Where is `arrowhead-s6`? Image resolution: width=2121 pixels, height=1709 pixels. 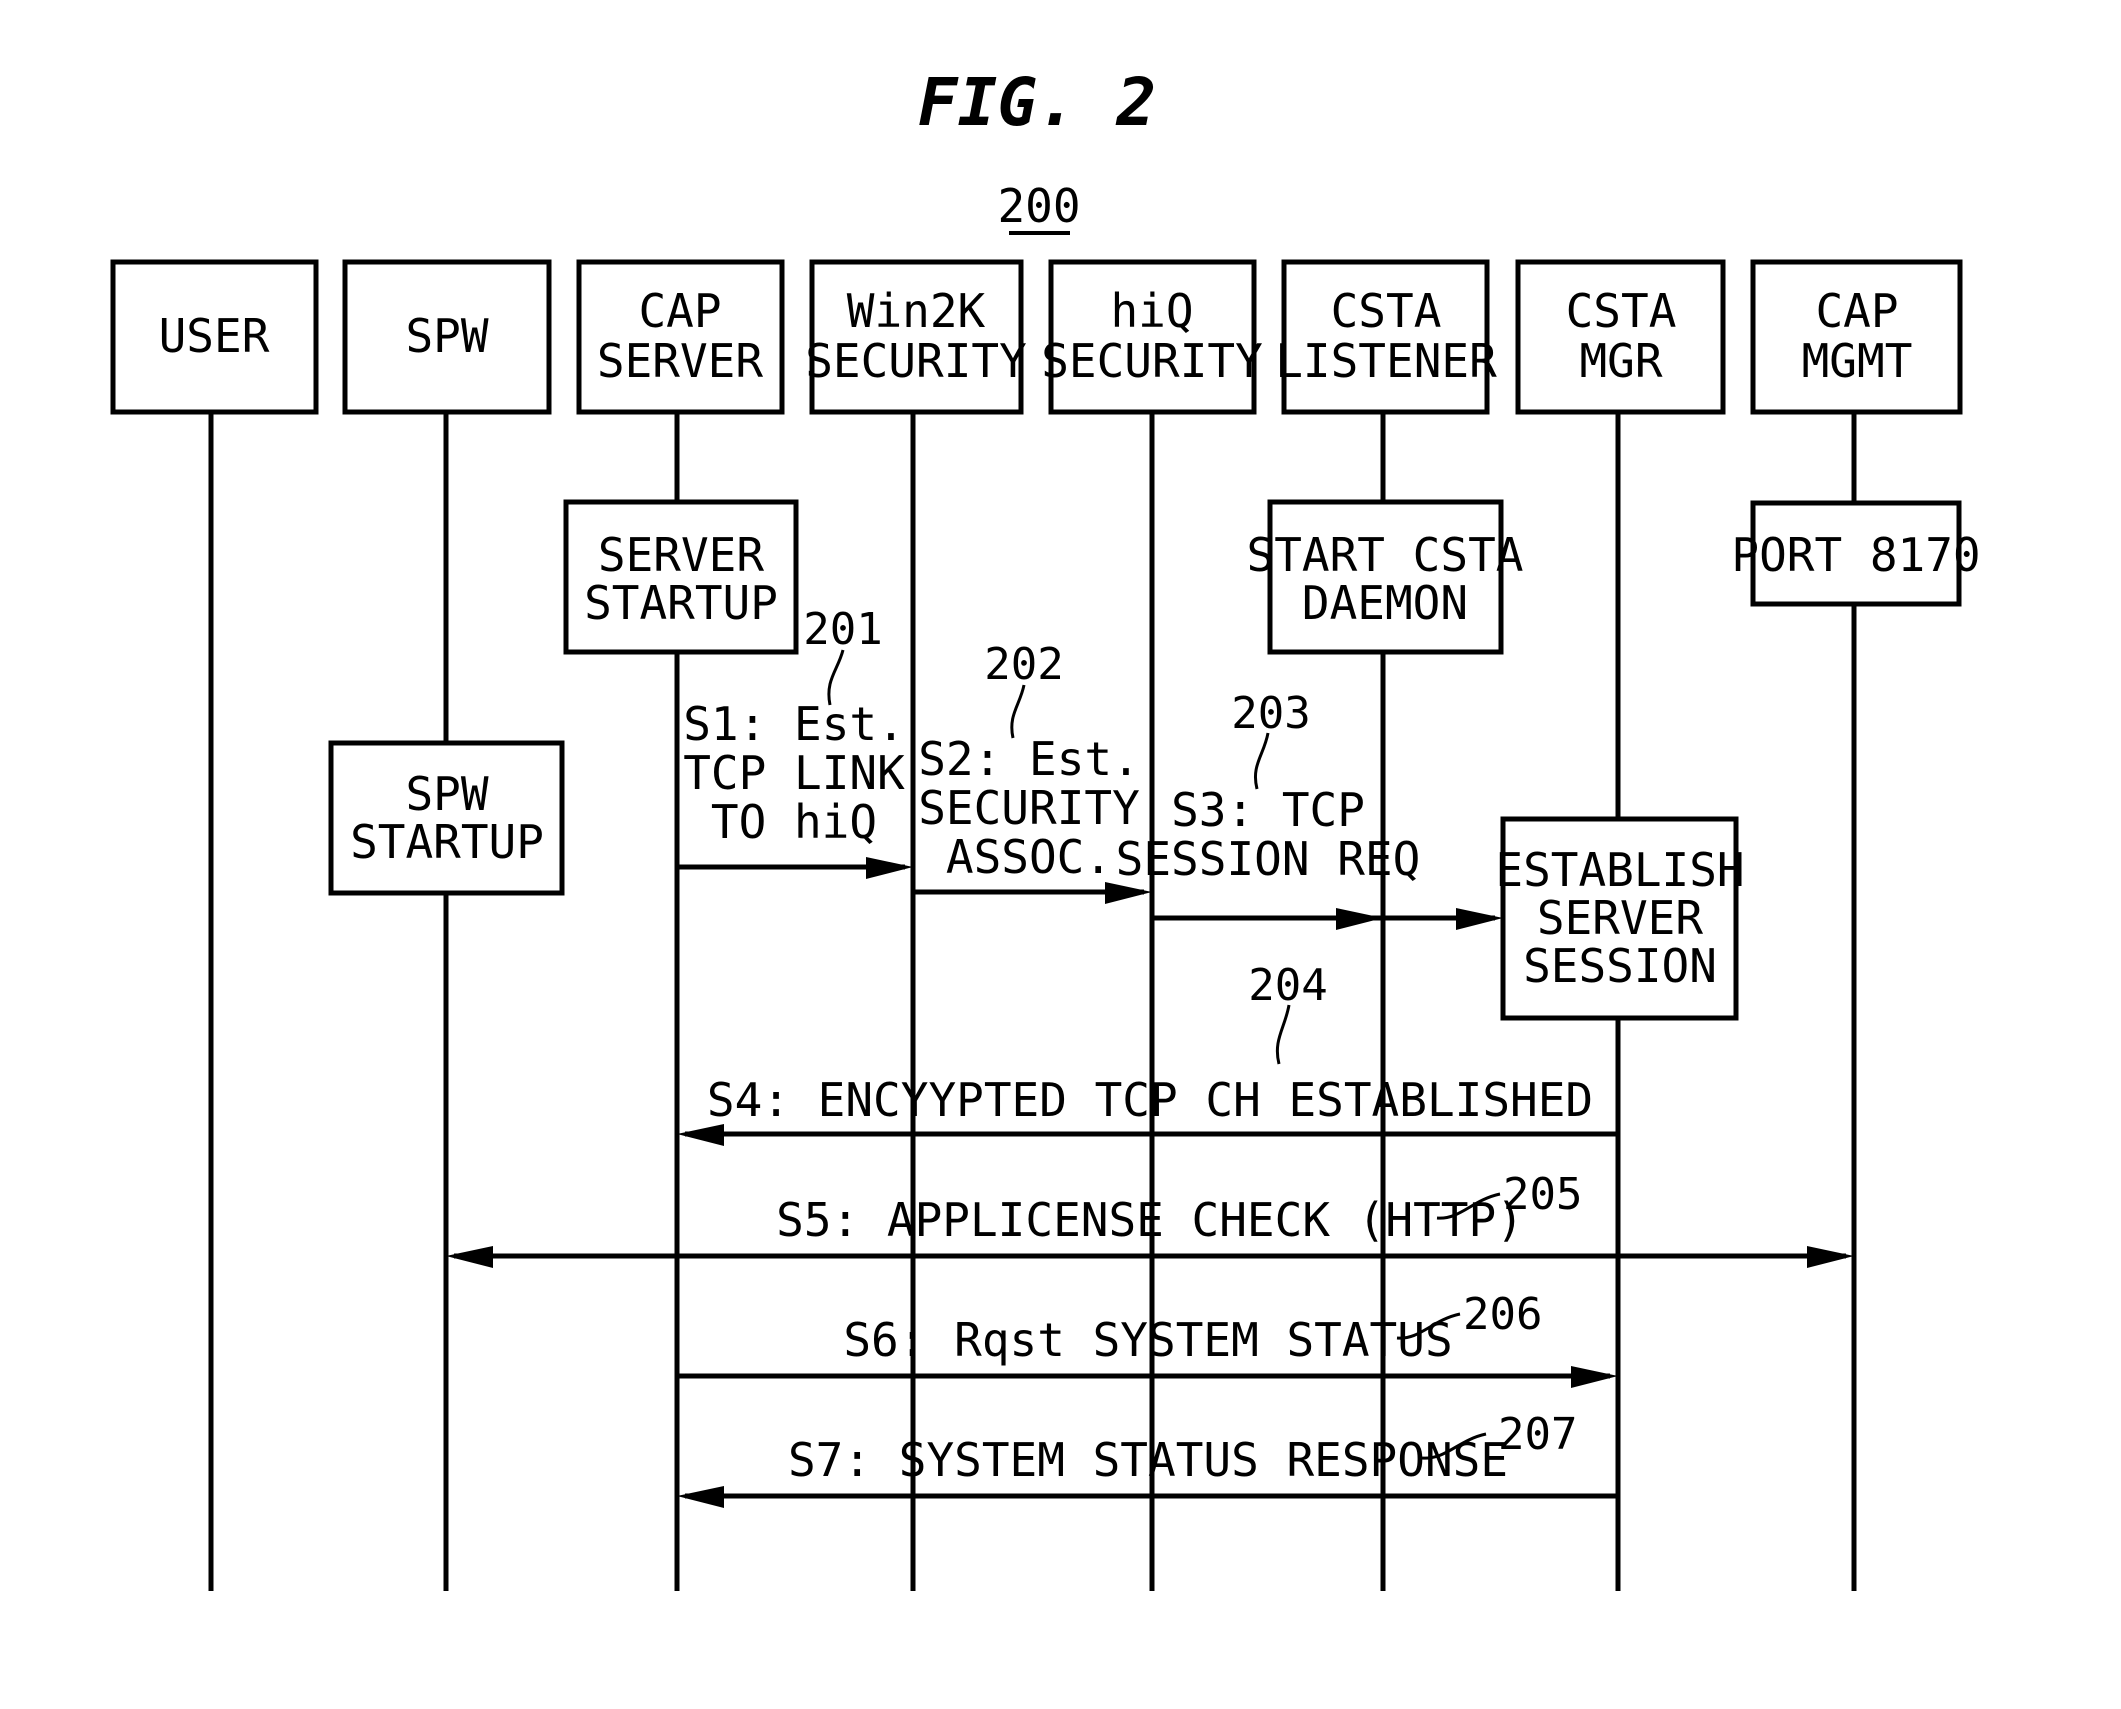
arrowhead-s6 is located at coordinates (1594, 1377).